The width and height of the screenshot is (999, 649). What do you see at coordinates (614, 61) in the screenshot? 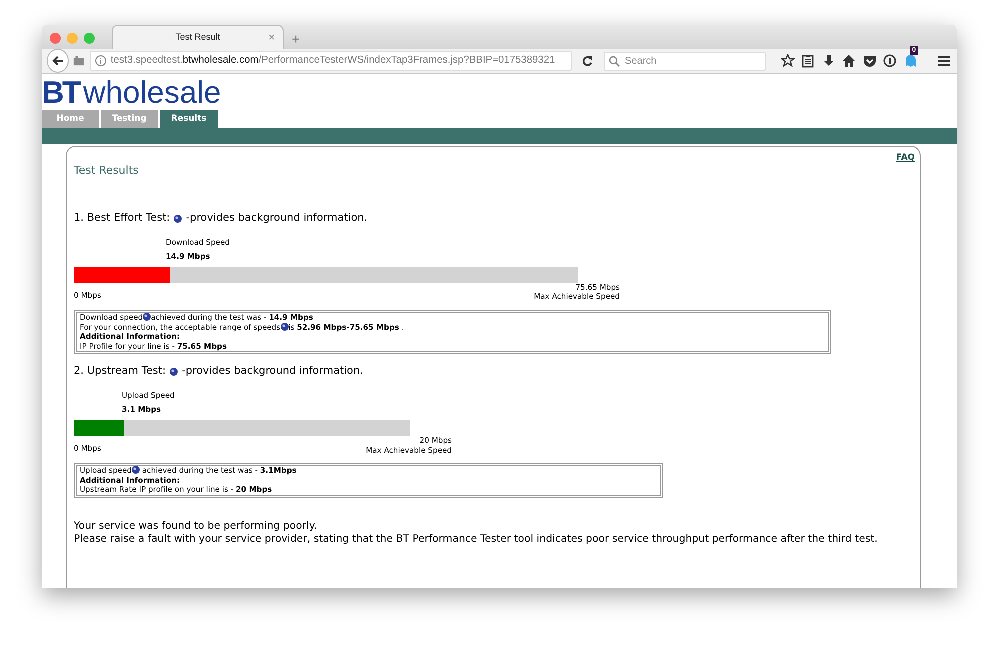
I see `search-icon` at bounding box center [614, 61].